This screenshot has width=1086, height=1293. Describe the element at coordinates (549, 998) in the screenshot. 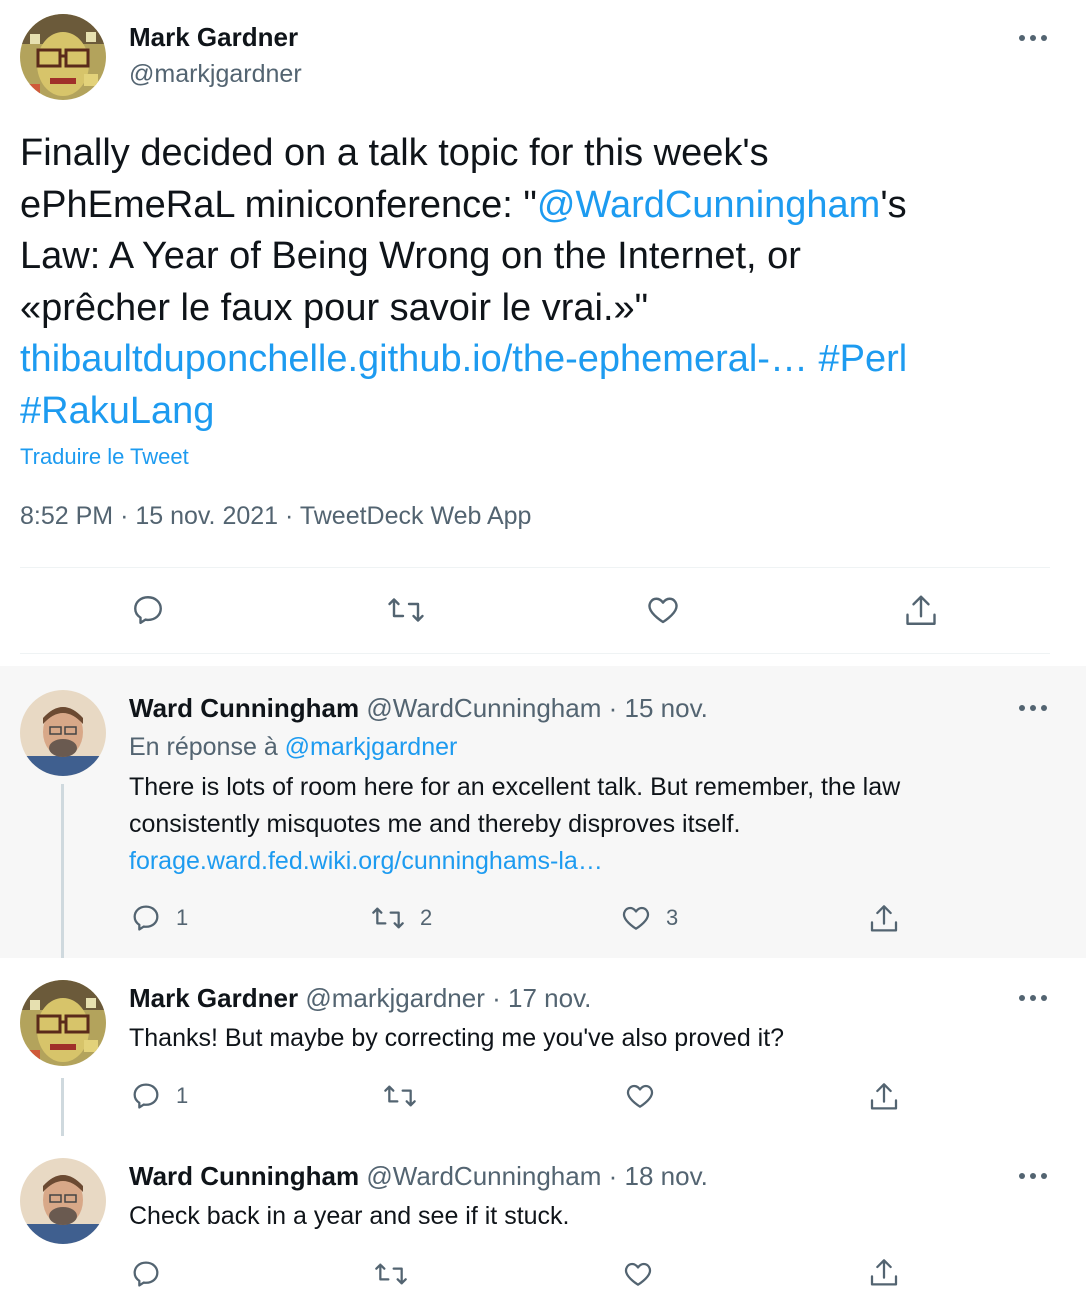

I see `tweet-date: 17 nov.` at that location.